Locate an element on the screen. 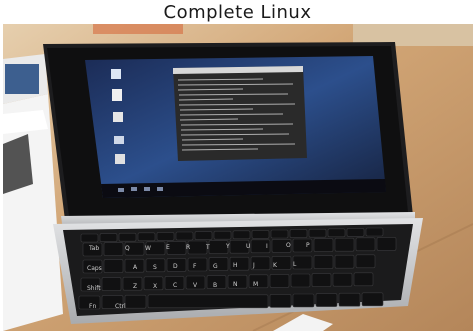  svg-text: W is located at coordinates (148, 248).